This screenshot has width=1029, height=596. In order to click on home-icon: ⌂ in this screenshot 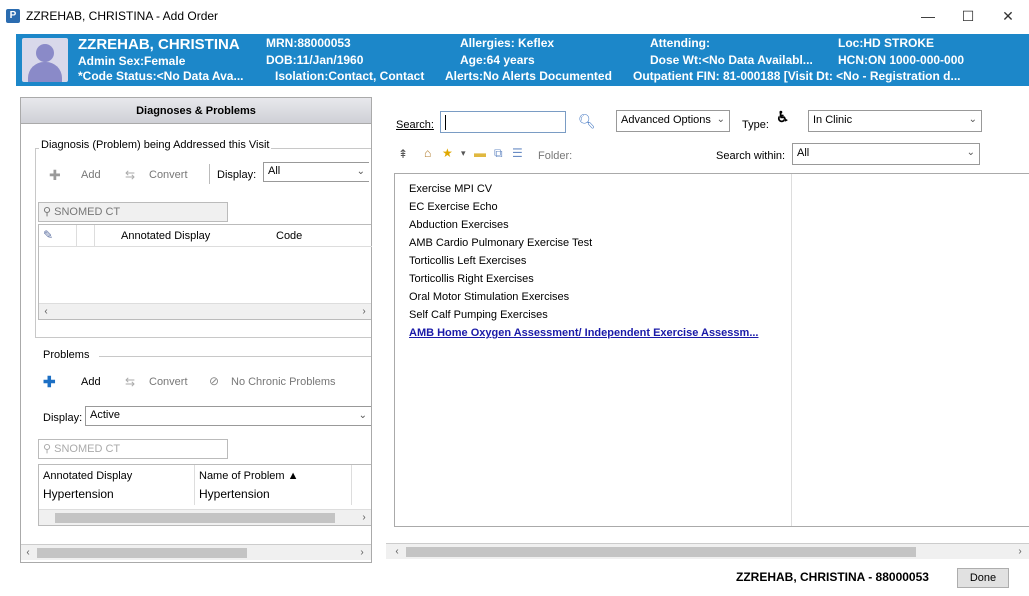, I will do `click(427, 153)`.